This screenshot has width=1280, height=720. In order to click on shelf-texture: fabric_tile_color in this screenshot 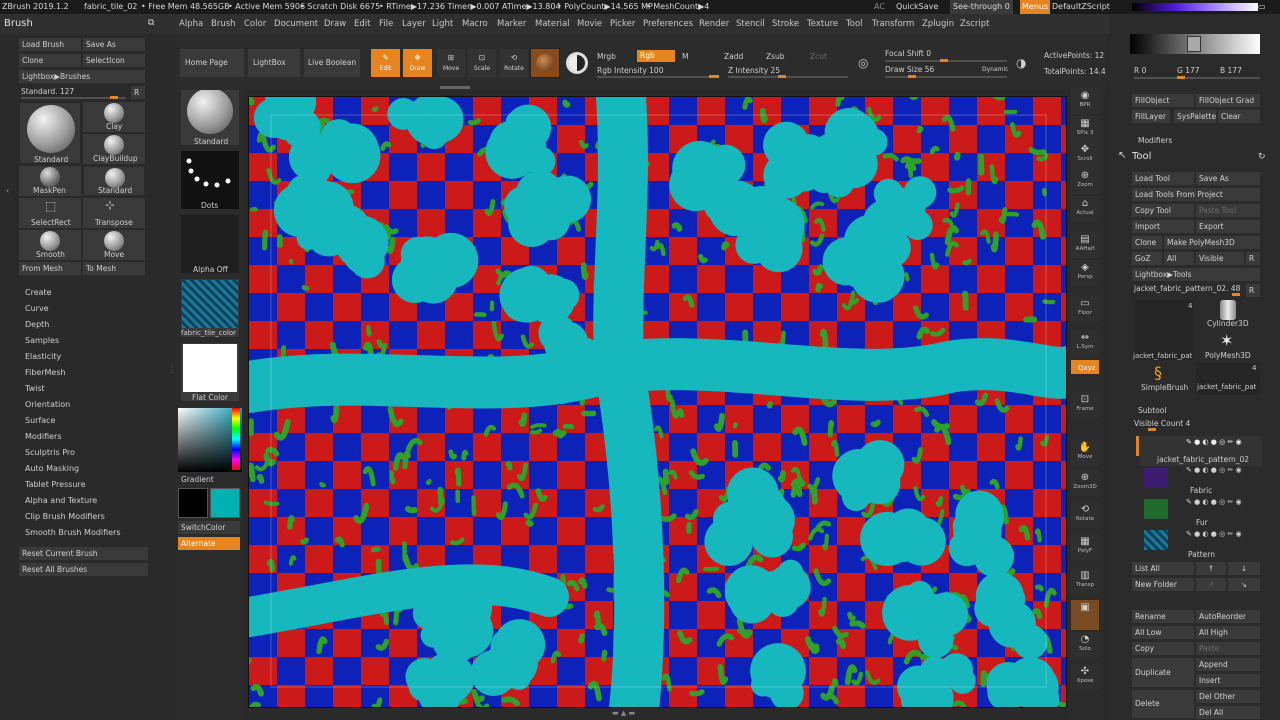, I will do `click(210, 308)`.